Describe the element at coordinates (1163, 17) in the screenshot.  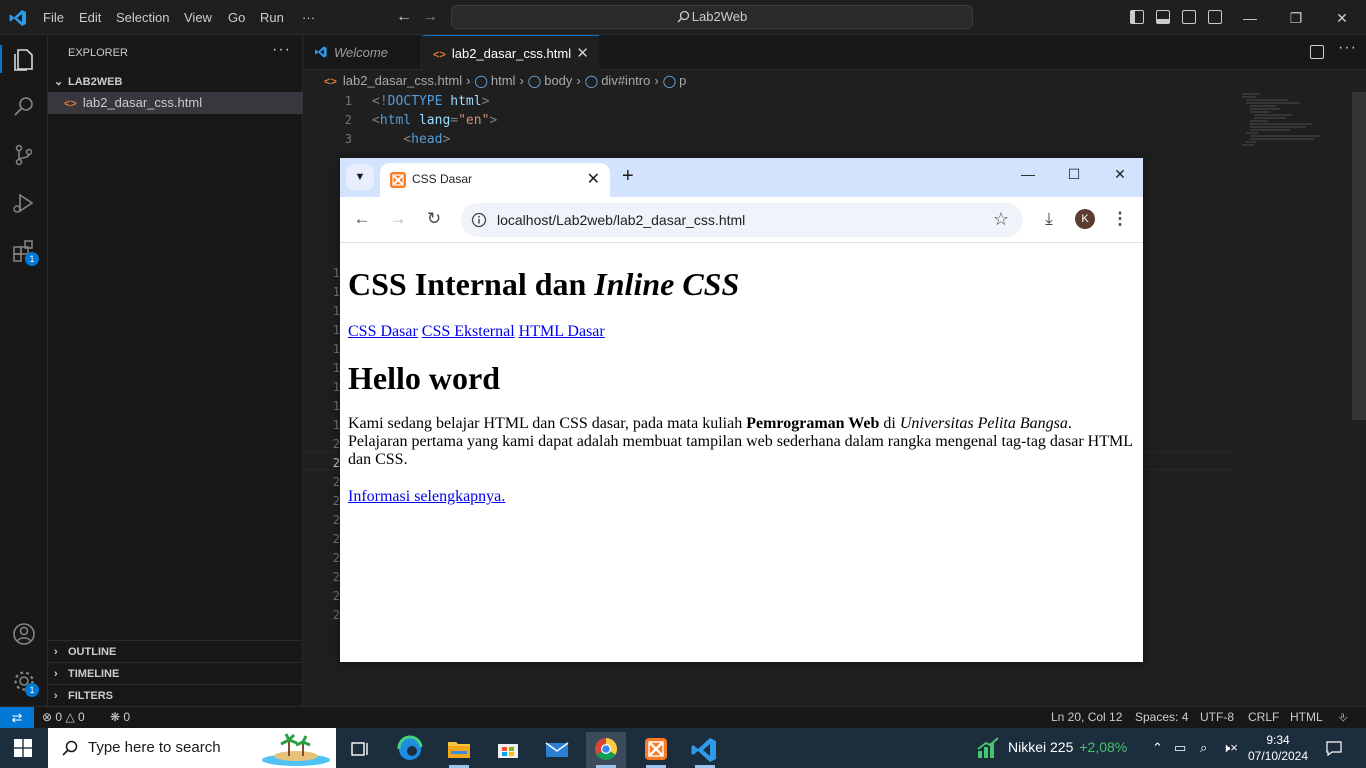
I see `toggle-panel-icon` at that location.